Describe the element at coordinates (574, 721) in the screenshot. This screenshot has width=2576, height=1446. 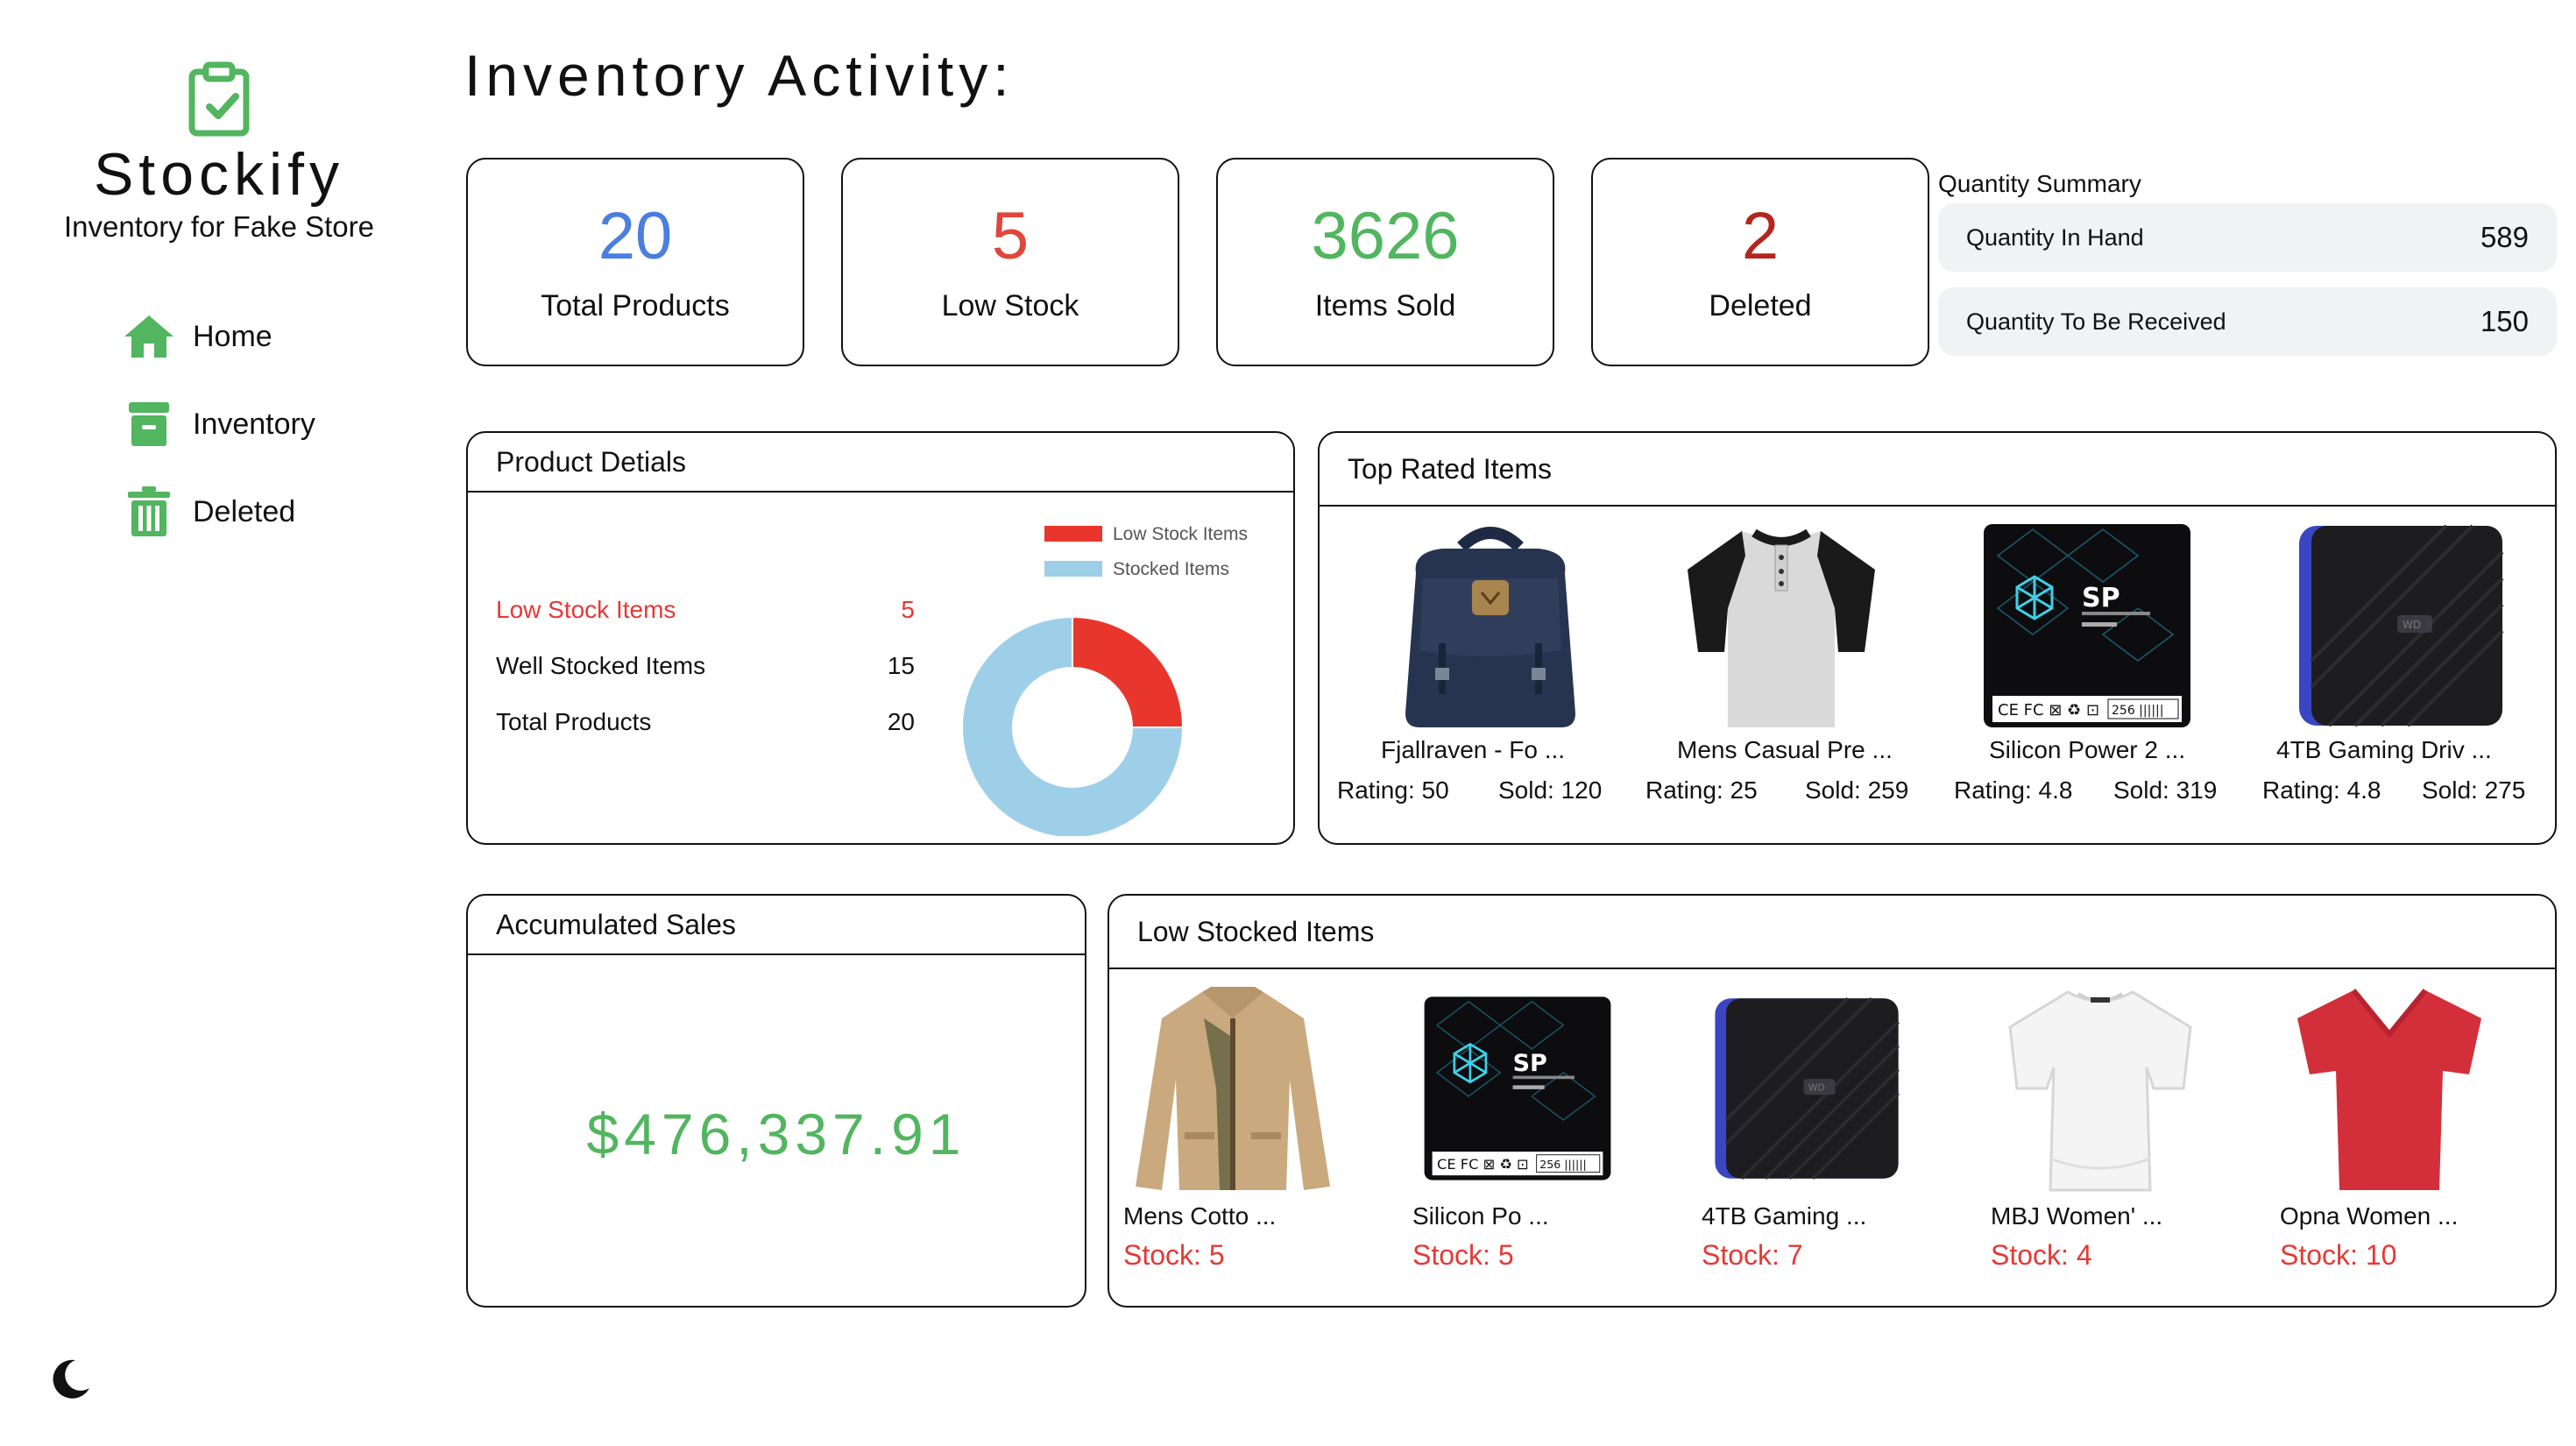
I see `detail-label: Total Products` at that location.